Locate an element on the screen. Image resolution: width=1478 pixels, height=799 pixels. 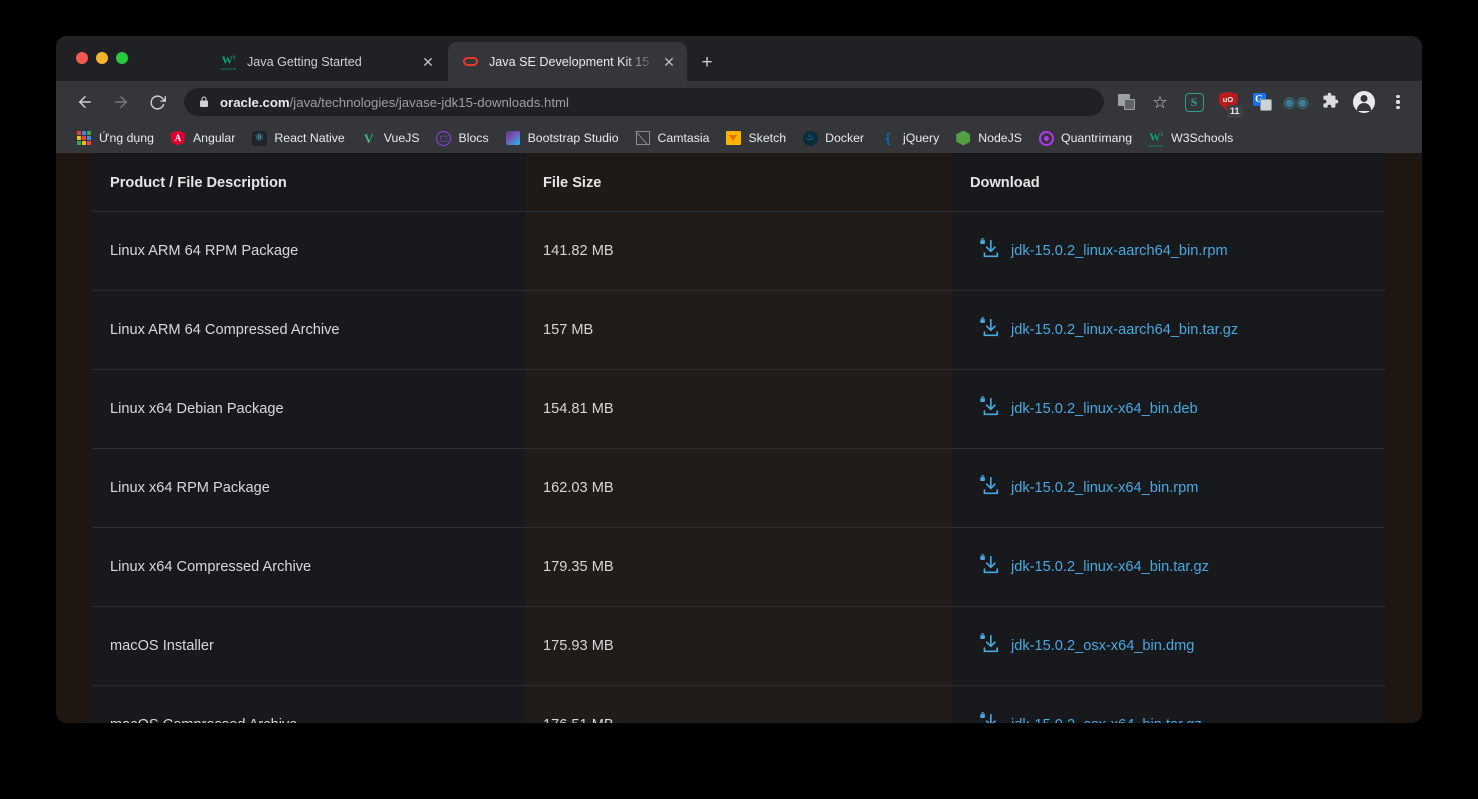
bookmark-react-native: ⚛ React Native is located at coordinates (297, 138).